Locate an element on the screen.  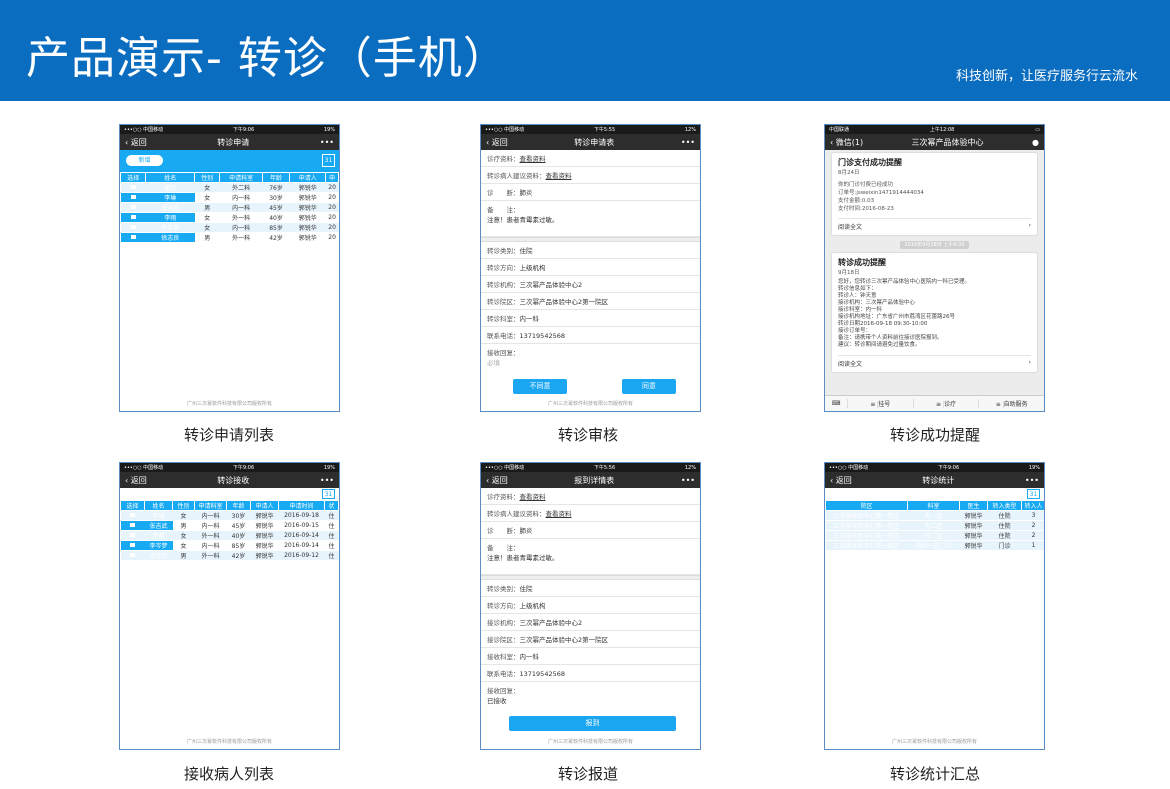
table-cell: 20 is located at coordinates (332, 197).